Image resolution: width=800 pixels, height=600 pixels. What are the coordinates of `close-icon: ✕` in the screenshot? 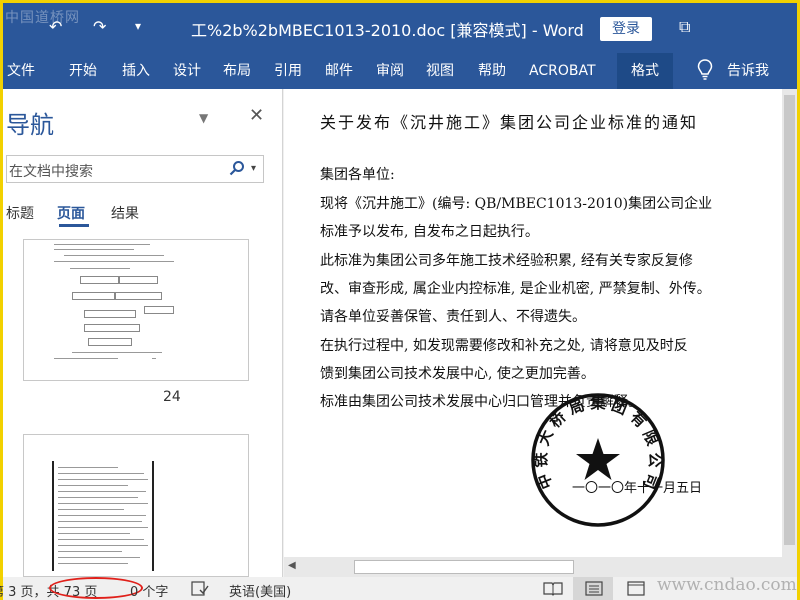 It's located at (256, 115).